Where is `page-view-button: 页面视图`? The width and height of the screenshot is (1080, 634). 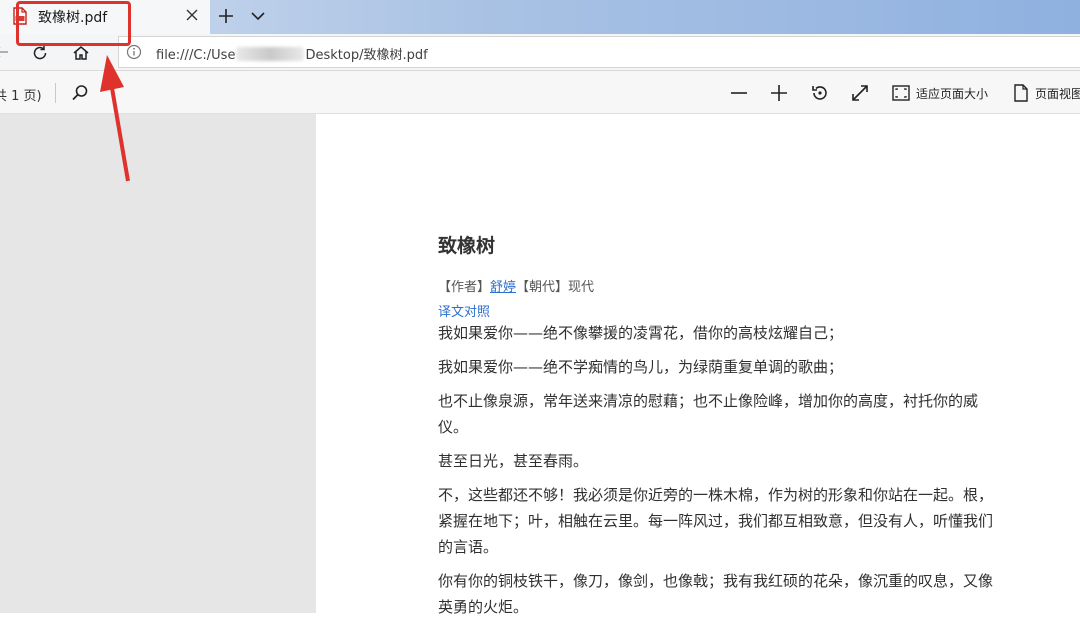
page-view-button: 页面视图 is located at coordinates (1046, 93).